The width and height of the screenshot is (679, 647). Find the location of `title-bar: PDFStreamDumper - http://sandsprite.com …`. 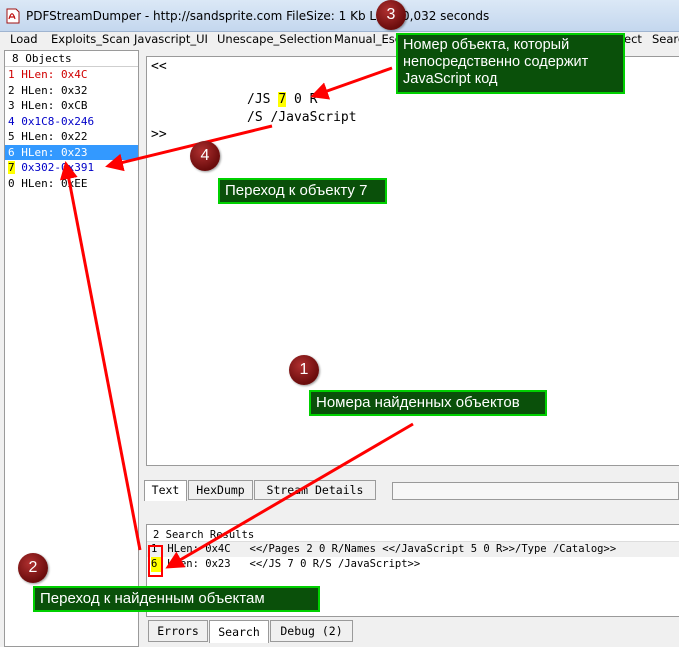

title-bar: PDFStreamDumper - http://sandsprite.com … is located at coordinates (339, 16).